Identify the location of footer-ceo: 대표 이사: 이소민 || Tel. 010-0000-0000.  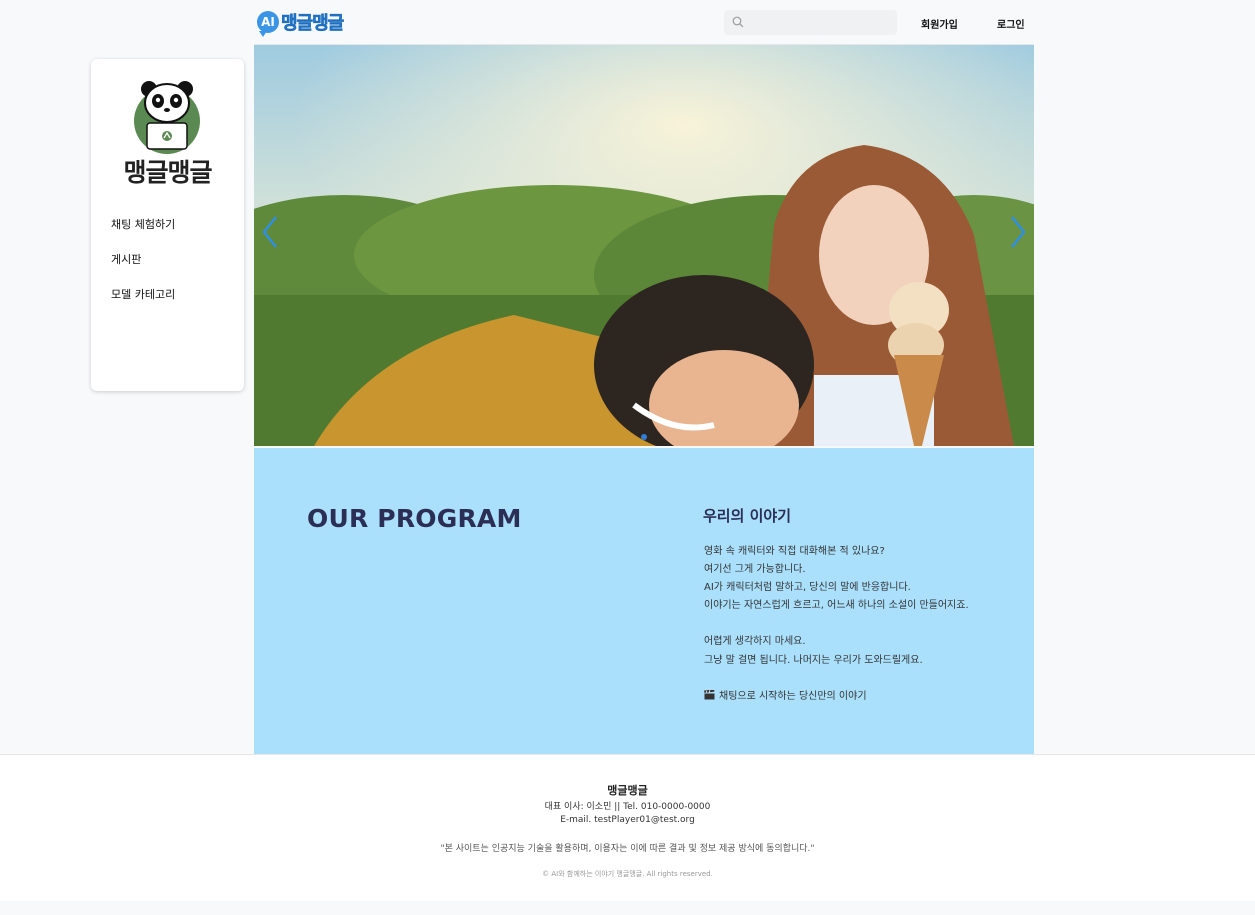
(627, 807).